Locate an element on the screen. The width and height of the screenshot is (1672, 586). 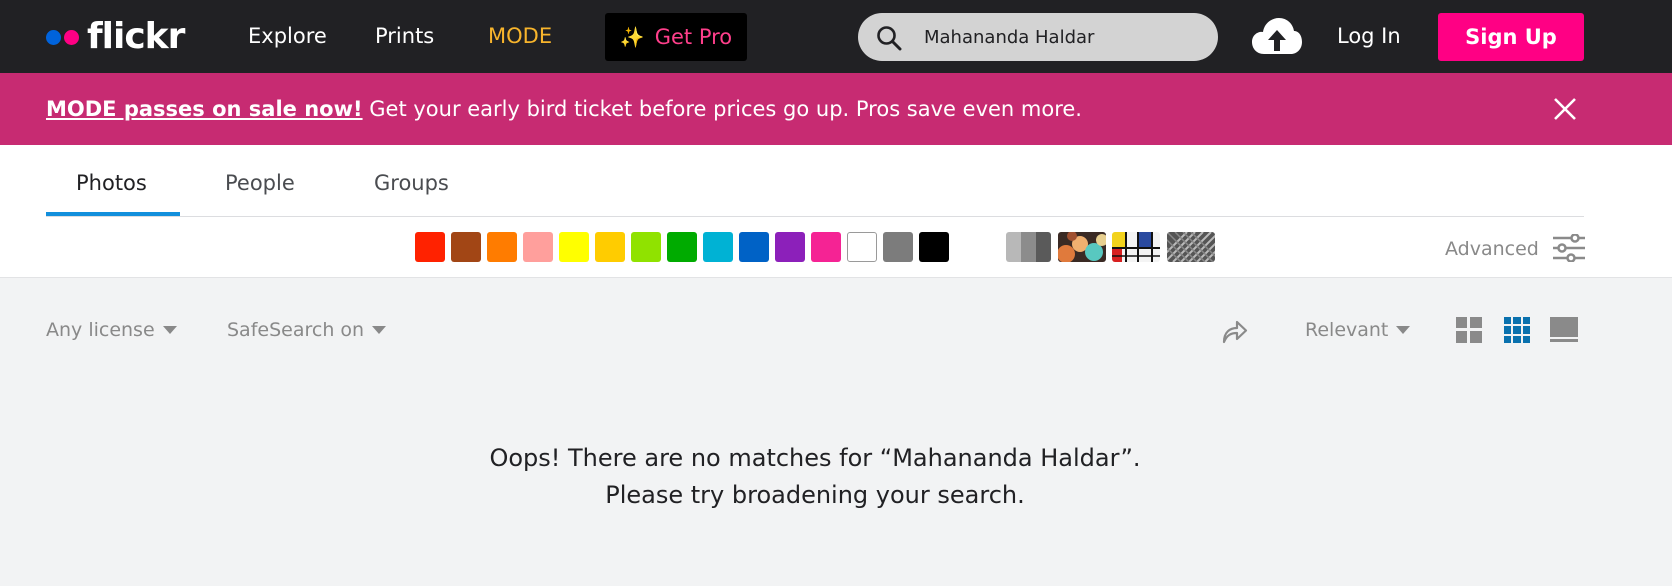
sort-label: Relevant is located at coordinates (1347, 330).